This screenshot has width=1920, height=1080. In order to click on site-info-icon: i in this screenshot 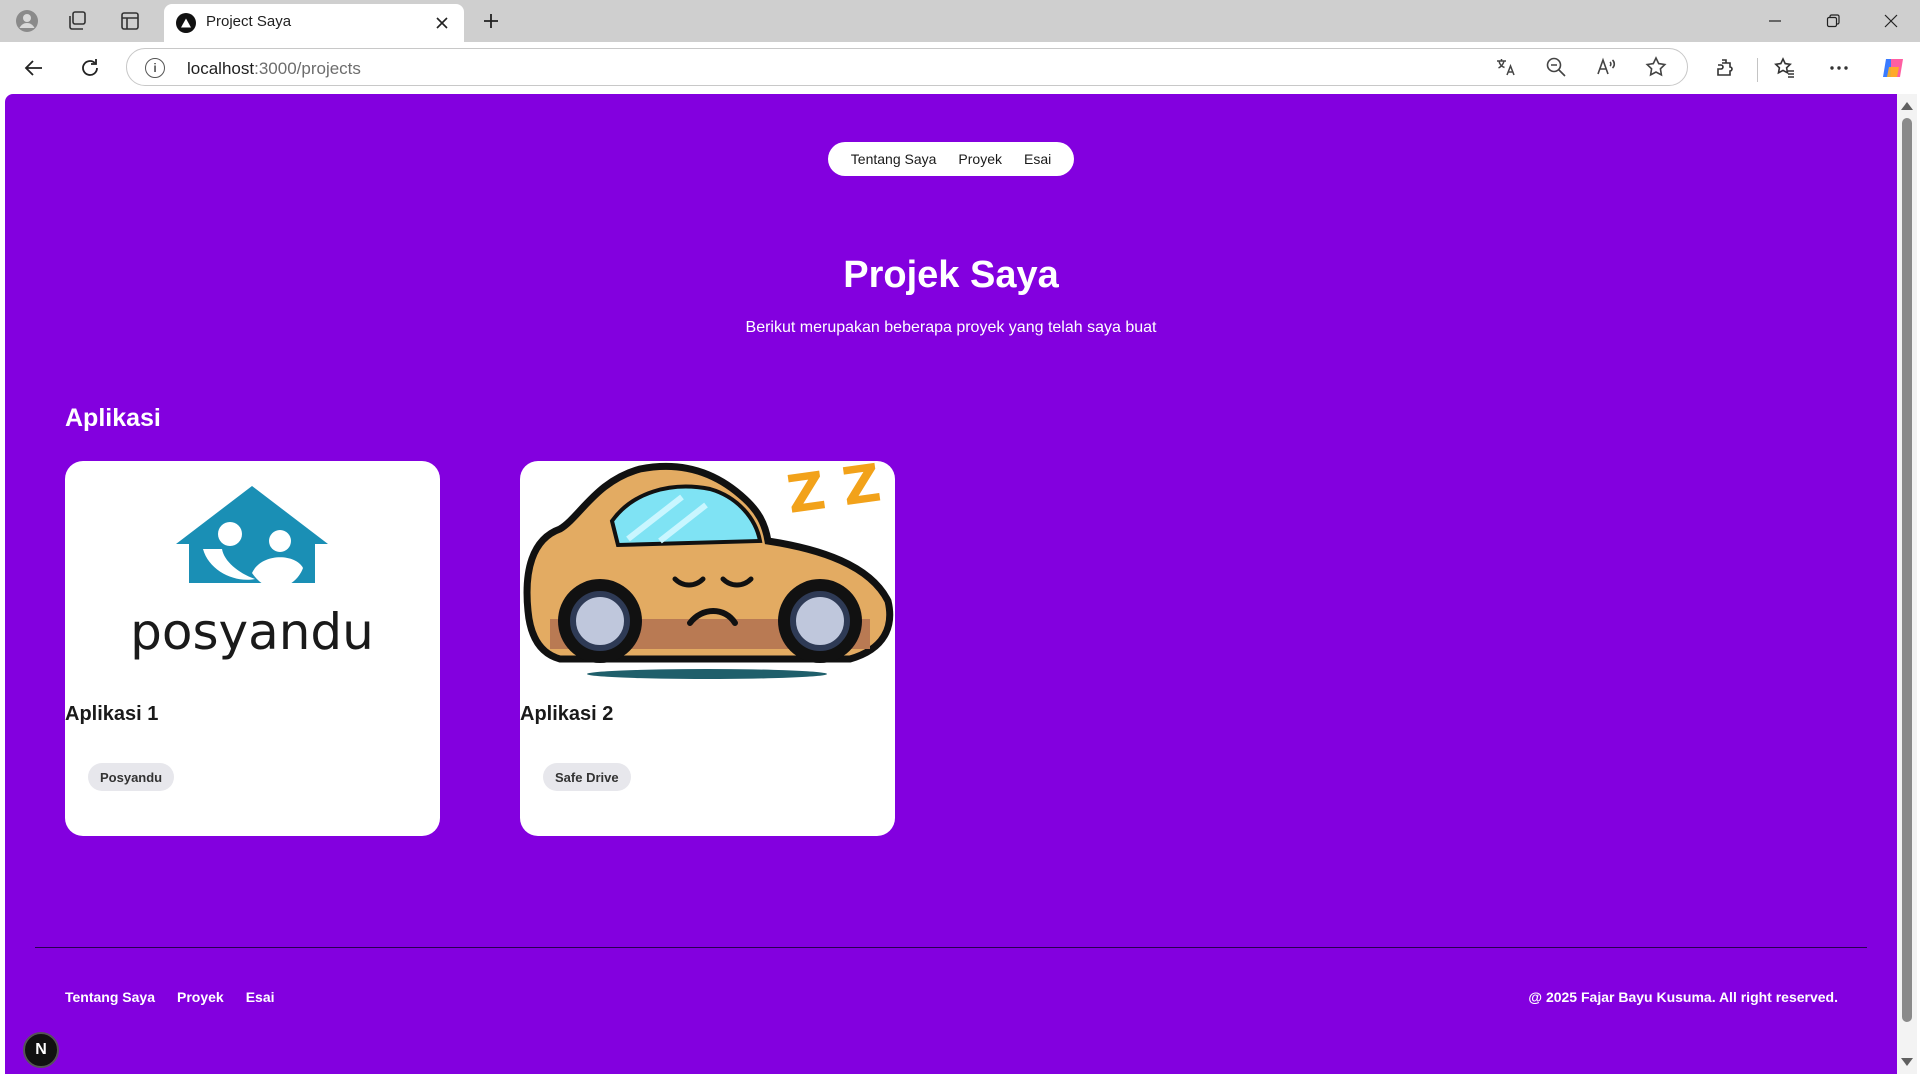, I will do `click(155, 68)`.